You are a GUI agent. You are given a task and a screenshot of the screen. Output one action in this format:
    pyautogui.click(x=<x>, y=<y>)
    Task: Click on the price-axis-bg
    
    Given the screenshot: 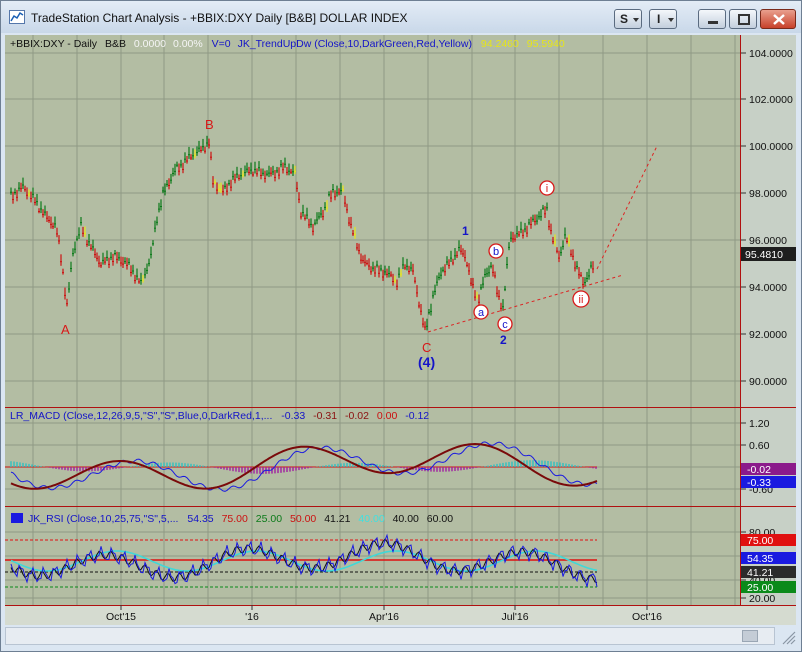 What is the action you would take?
    pyautogui.click(x=768, y=221)
    